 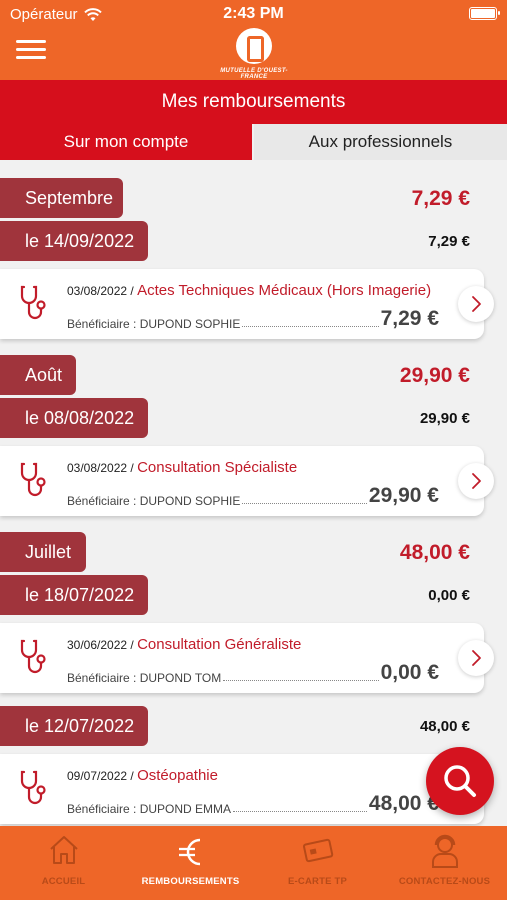 I want to click on care-amount: 0,00 €, so click(x=409, y=672).